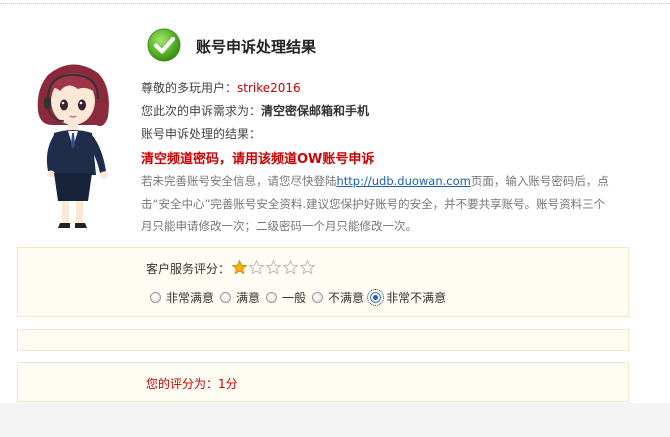  Describe the element at coordinates (294, 298) in the screenshot. I see `option-label: 一般` at that location.